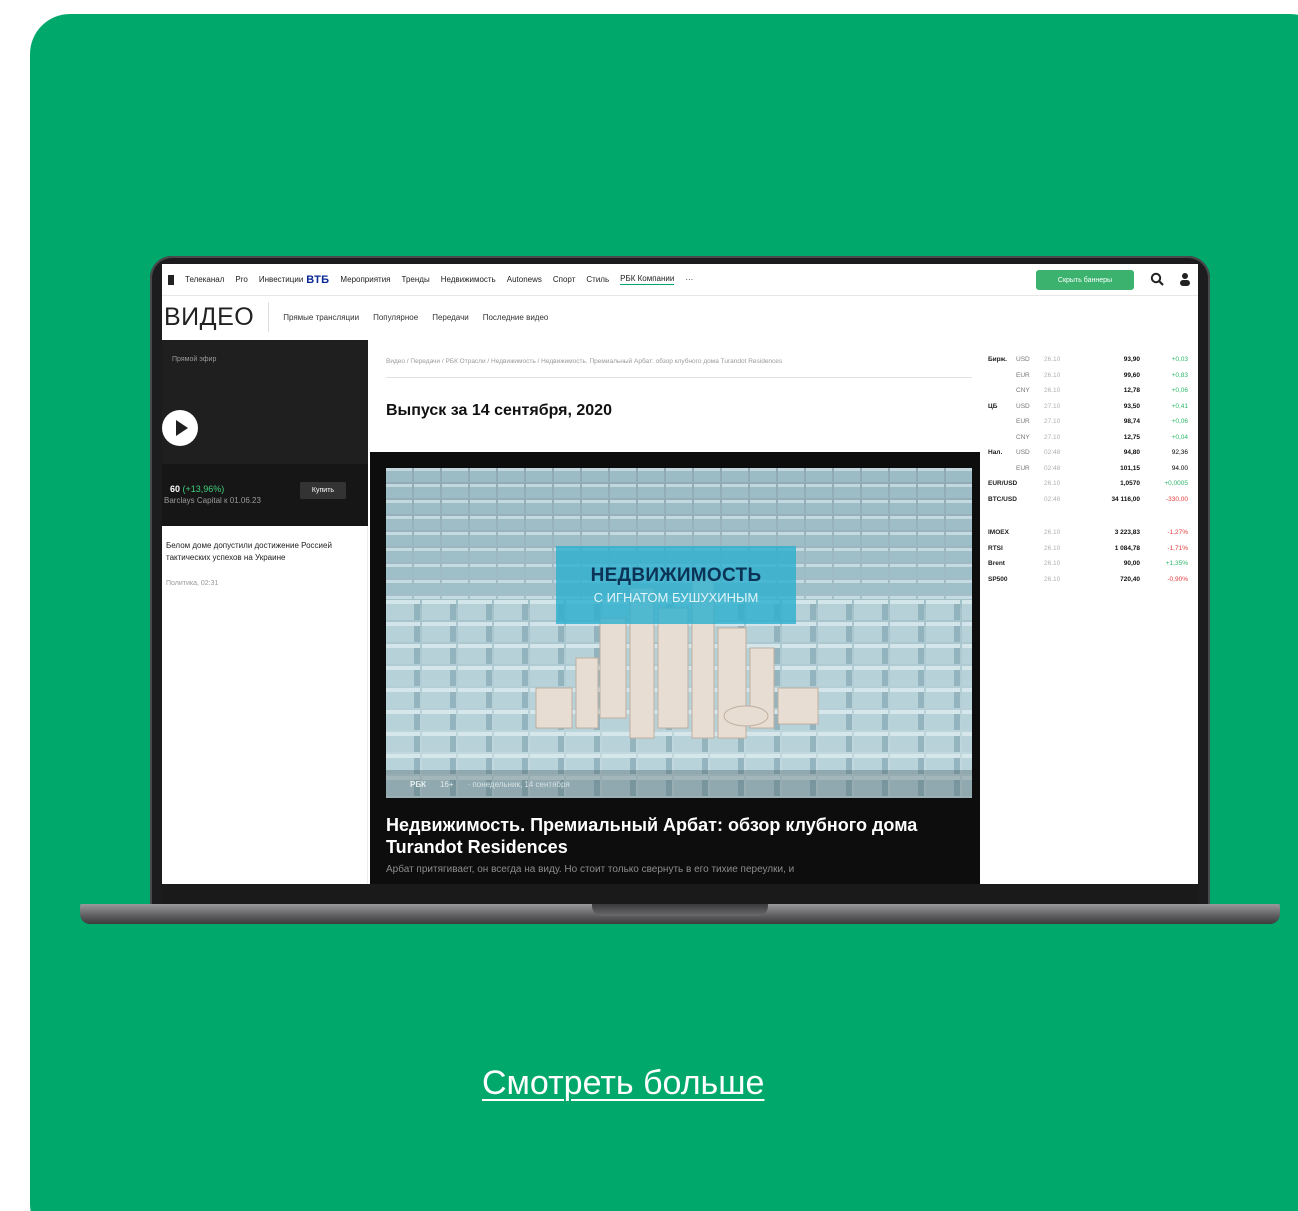  Describe the element at coordinates (1089, 520) in the screenshot. I see `rates-spacer` at that location.